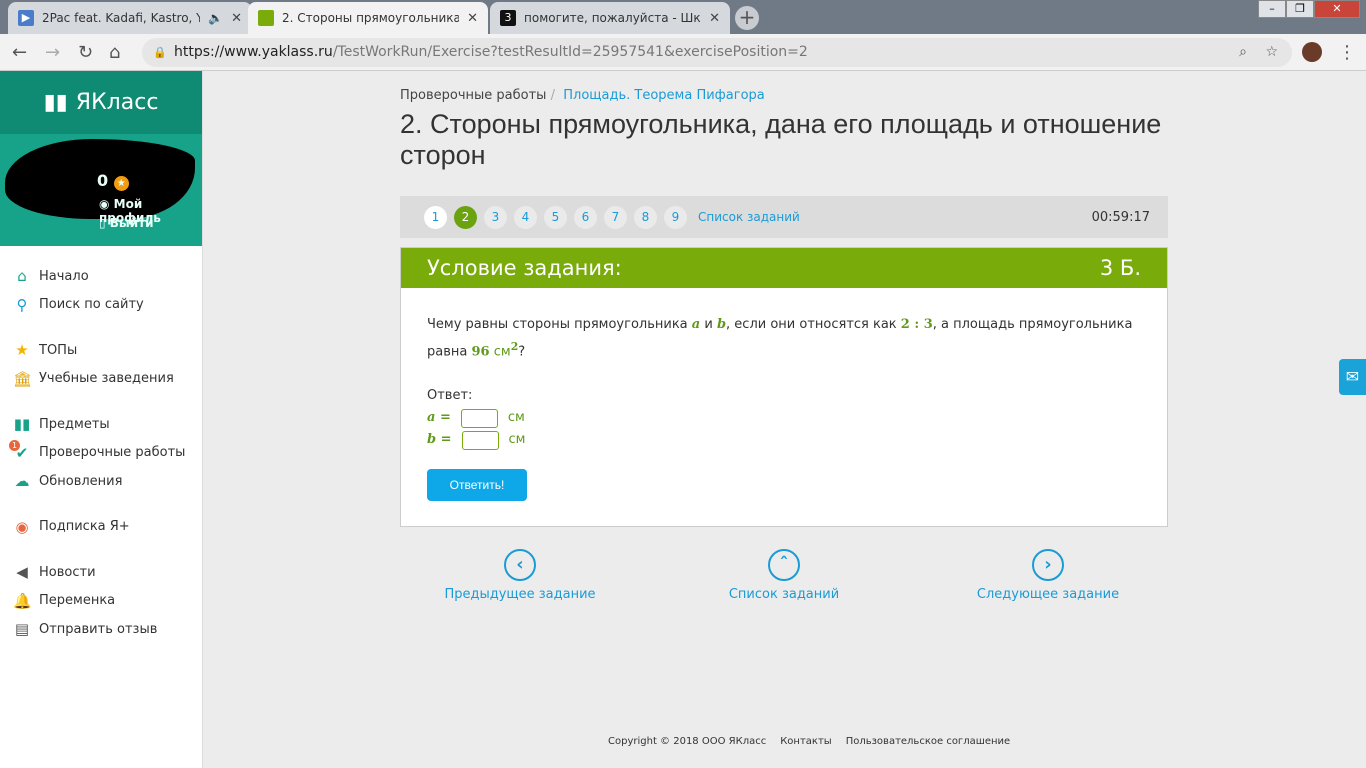 This screenshot has height=768, width=1366. What do you see at coordinates (23, 378) in the screenshot?
I see `institution-icon: 🏛` at bounding box center [23, 378].